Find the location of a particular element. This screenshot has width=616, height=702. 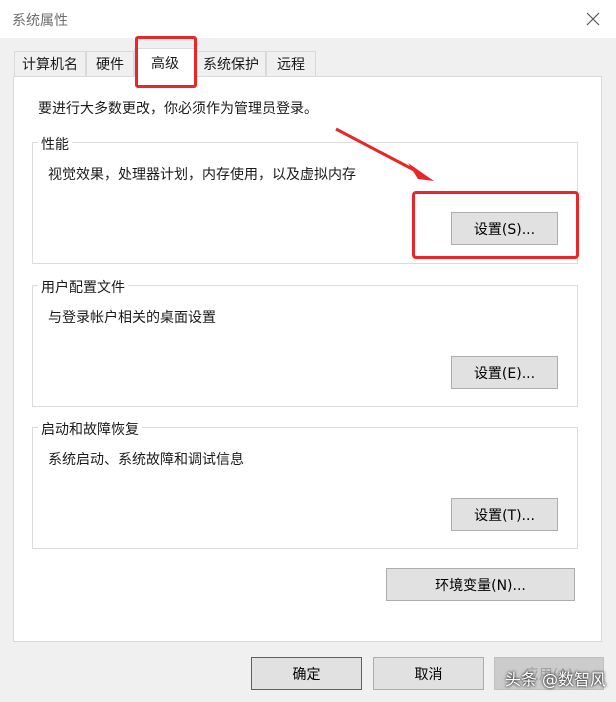

performance-description: 视觉效果，处理器计划，内存使用，以及虚拟内存 is located at coordinates (202, 175).